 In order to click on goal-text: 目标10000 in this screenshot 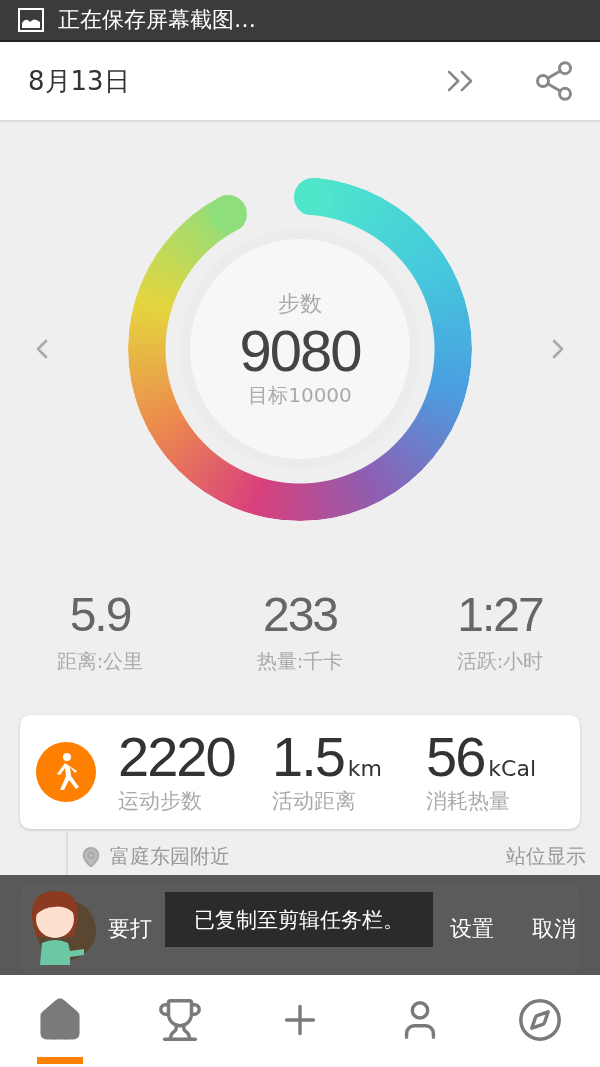, I will do `click(300, 396)`.